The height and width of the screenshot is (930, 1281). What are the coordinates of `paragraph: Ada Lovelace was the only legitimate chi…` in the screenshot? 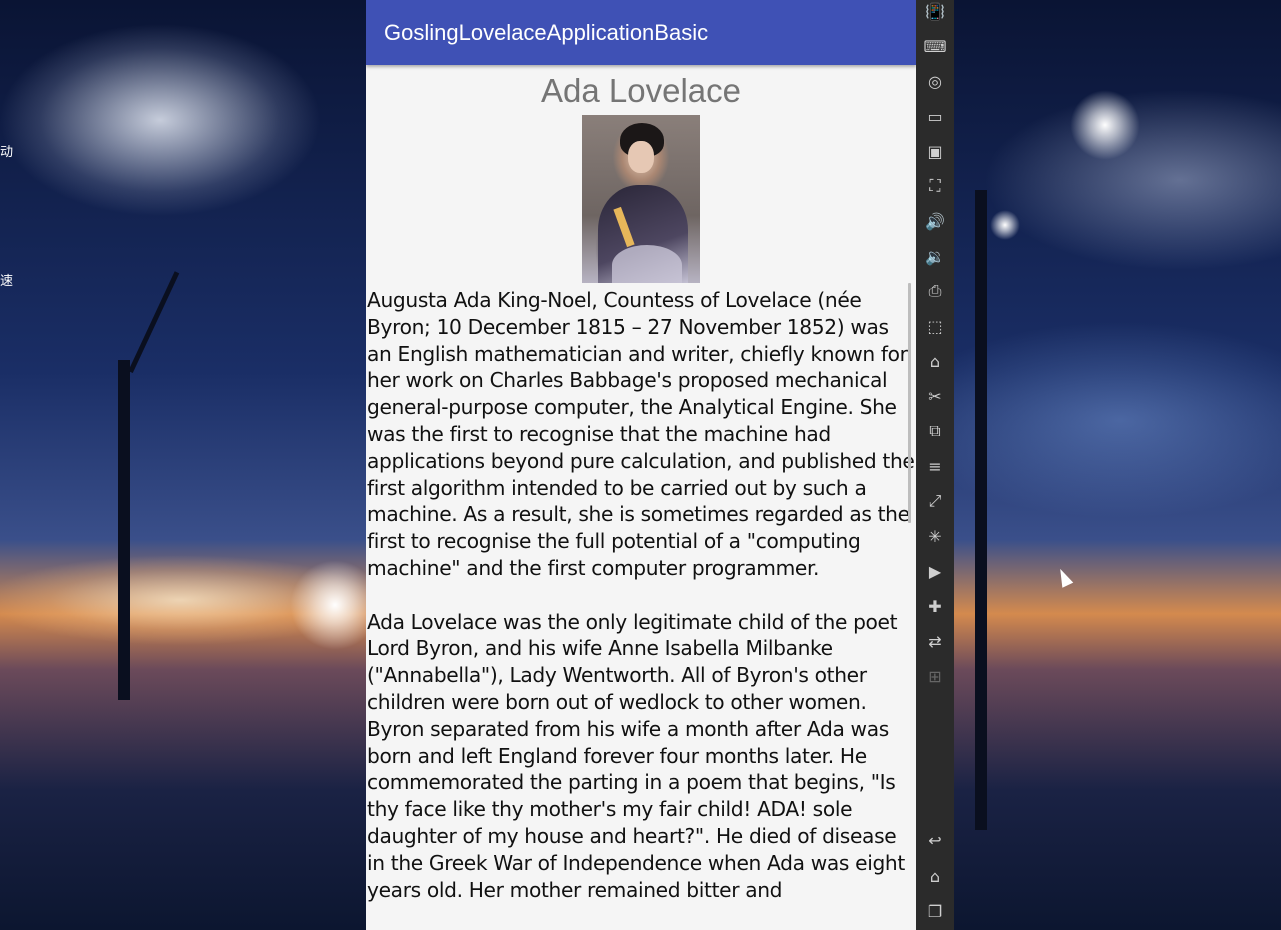 It's located at (636, 755).